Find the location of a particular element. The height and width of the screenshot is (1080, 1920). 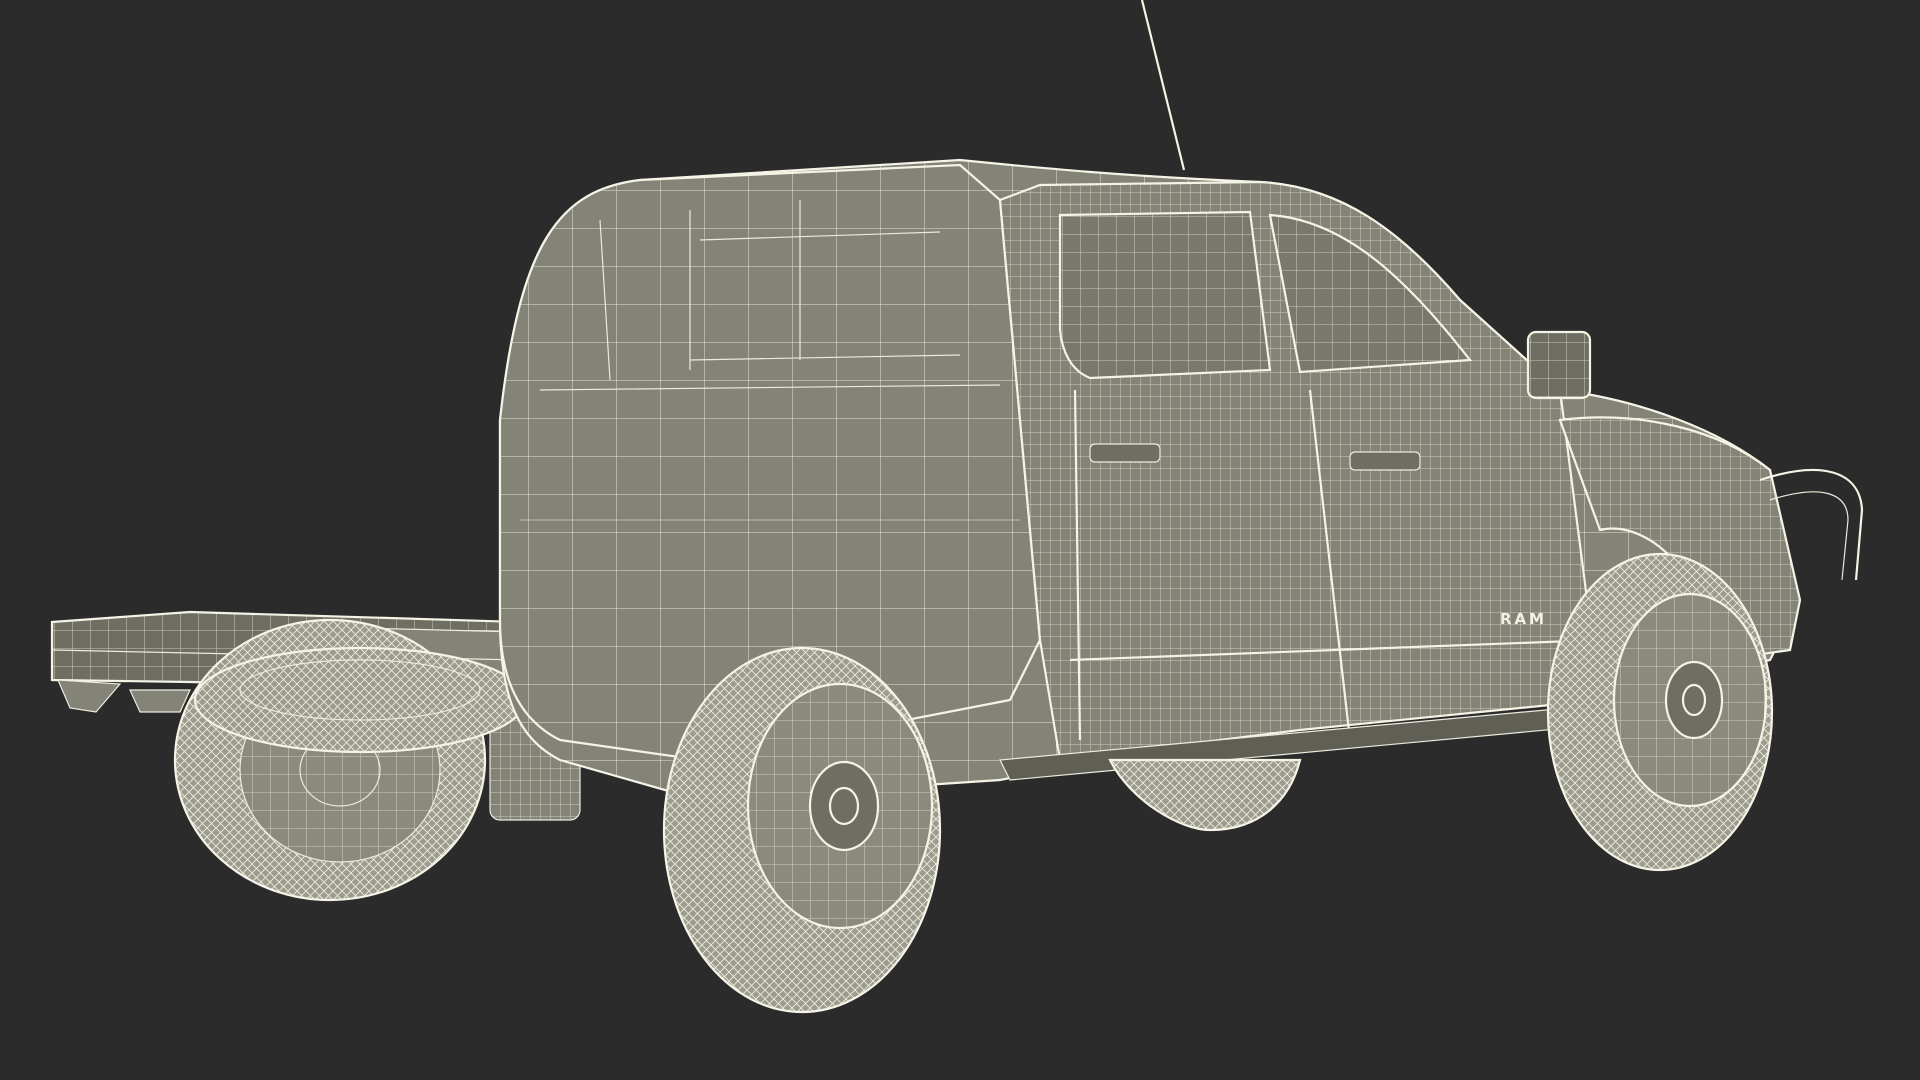

front-wheel-far is located at coordinates (1205, 795).